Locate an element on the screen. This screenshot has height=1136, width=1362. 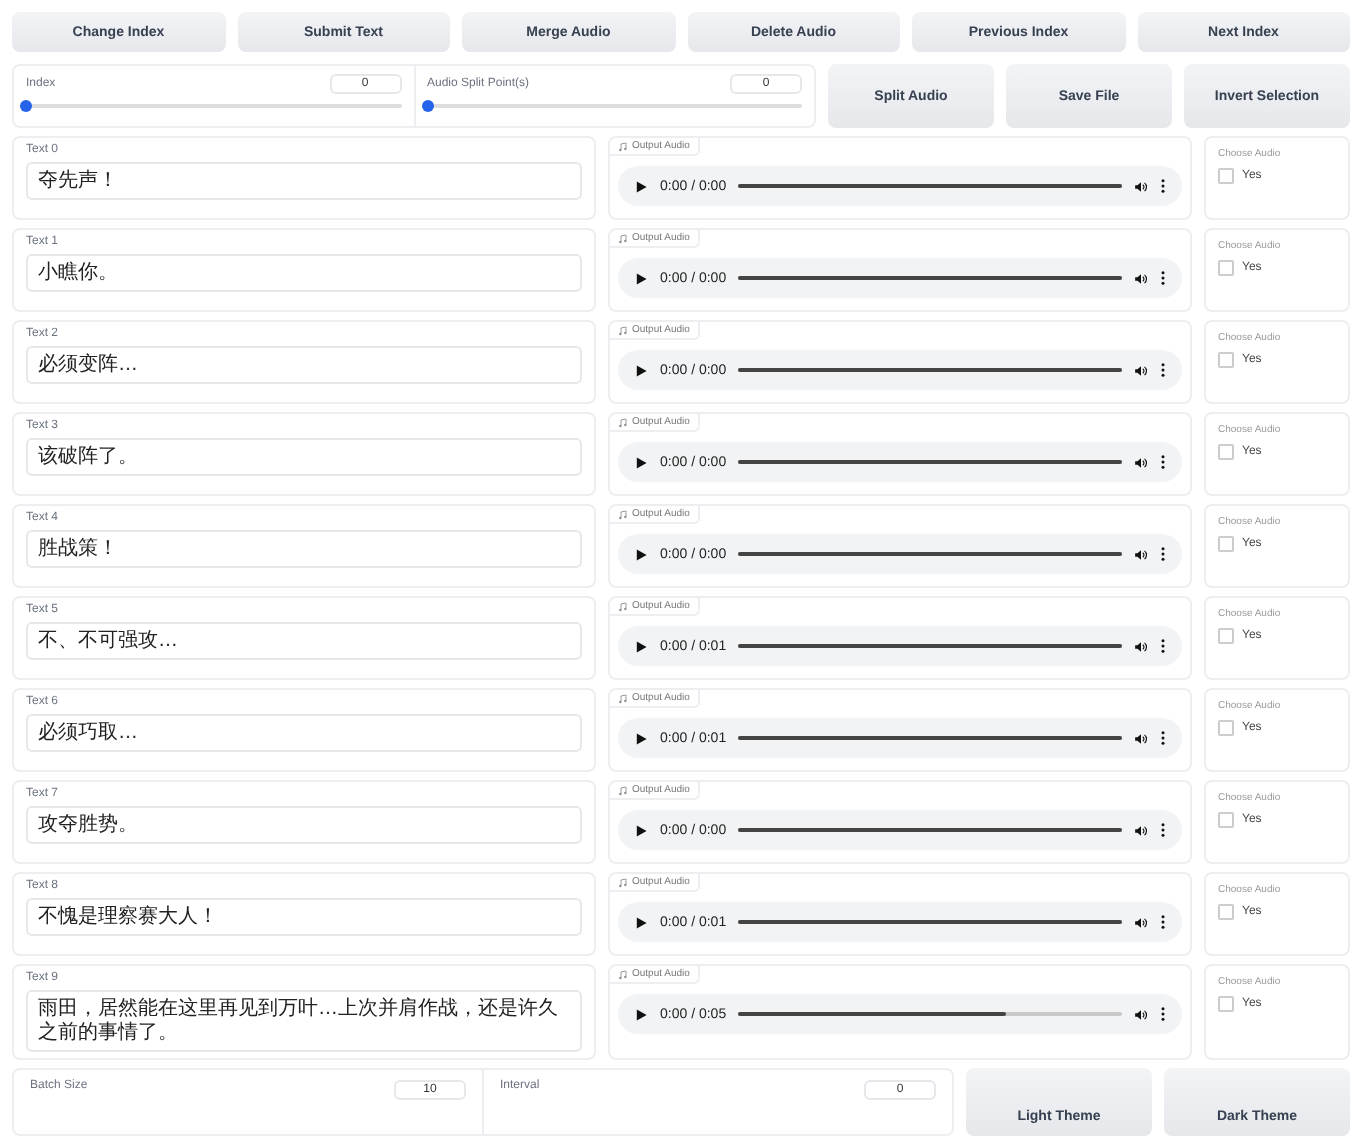
text-area: 不愧是理察赛大人！ is located at coordinates (304, 917).